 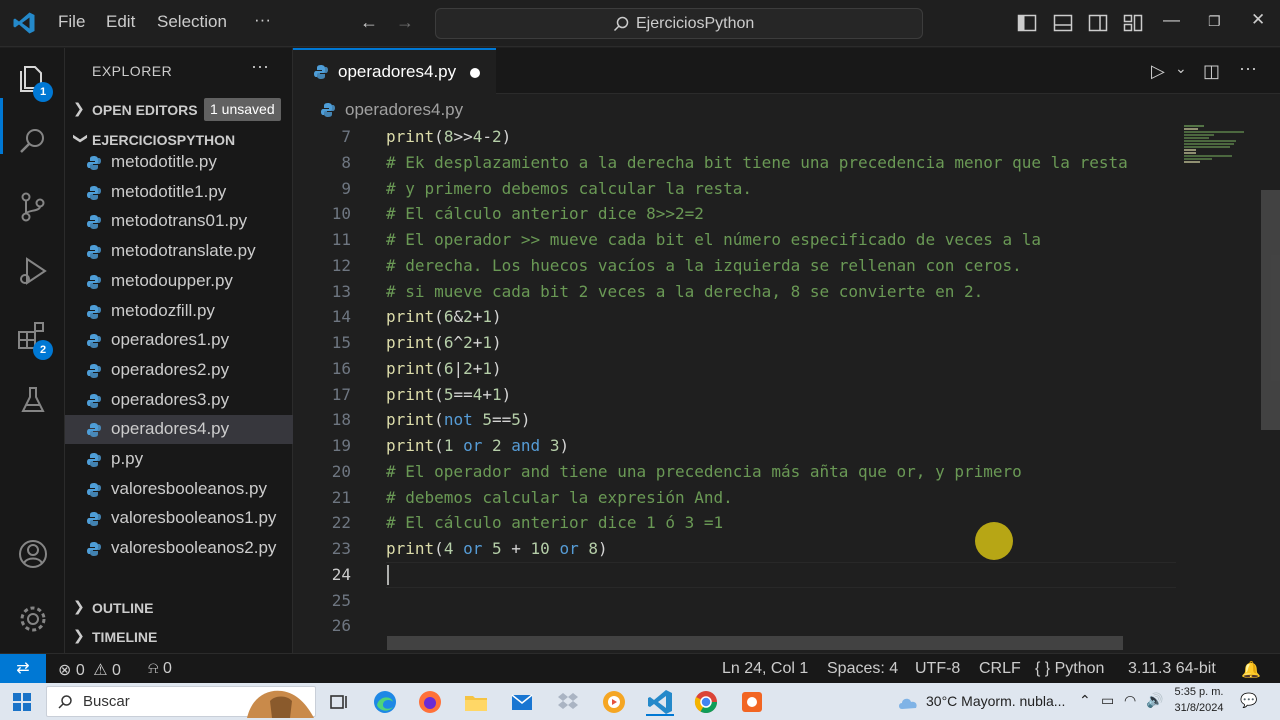 I want to click on command-center-search: EjerciciosPython, so click(x=679, y=23).